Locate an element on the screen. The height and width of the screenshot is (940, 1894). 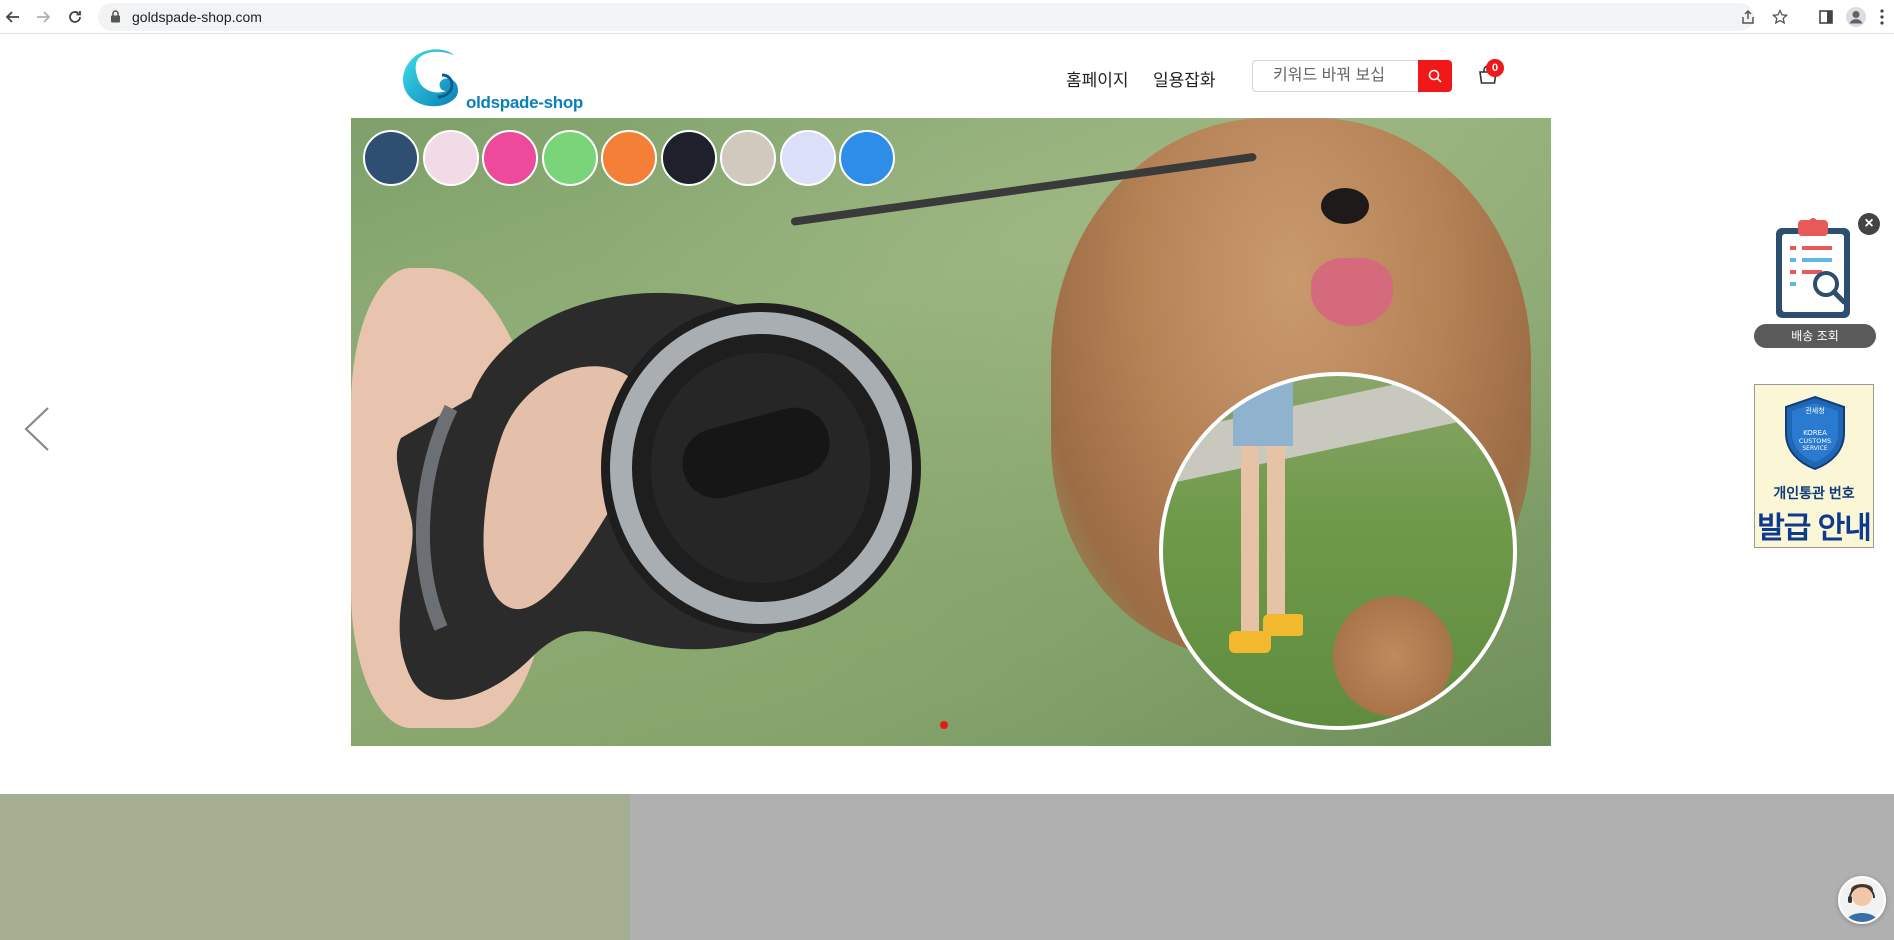
share-icon is located at coordinates (1748, 19).